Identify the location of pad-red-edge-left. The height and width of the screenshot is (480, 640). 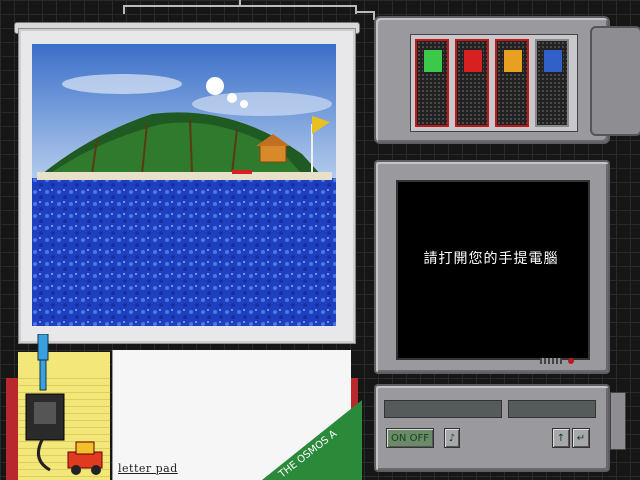
(12, 429).